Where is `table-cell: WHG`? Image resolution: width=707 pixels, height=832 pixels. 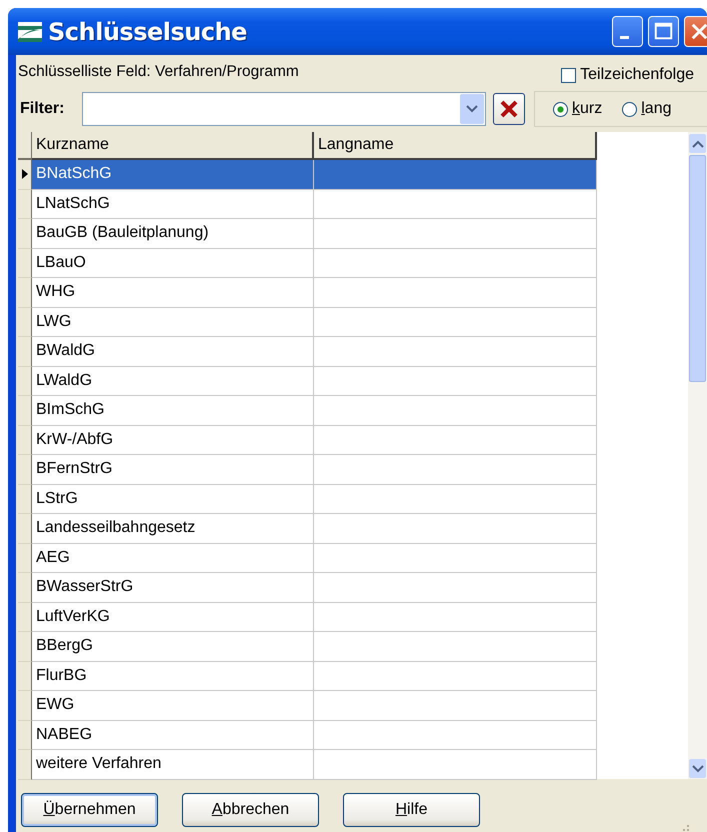 table-cell: WHG is located at coordinates (173, 293).